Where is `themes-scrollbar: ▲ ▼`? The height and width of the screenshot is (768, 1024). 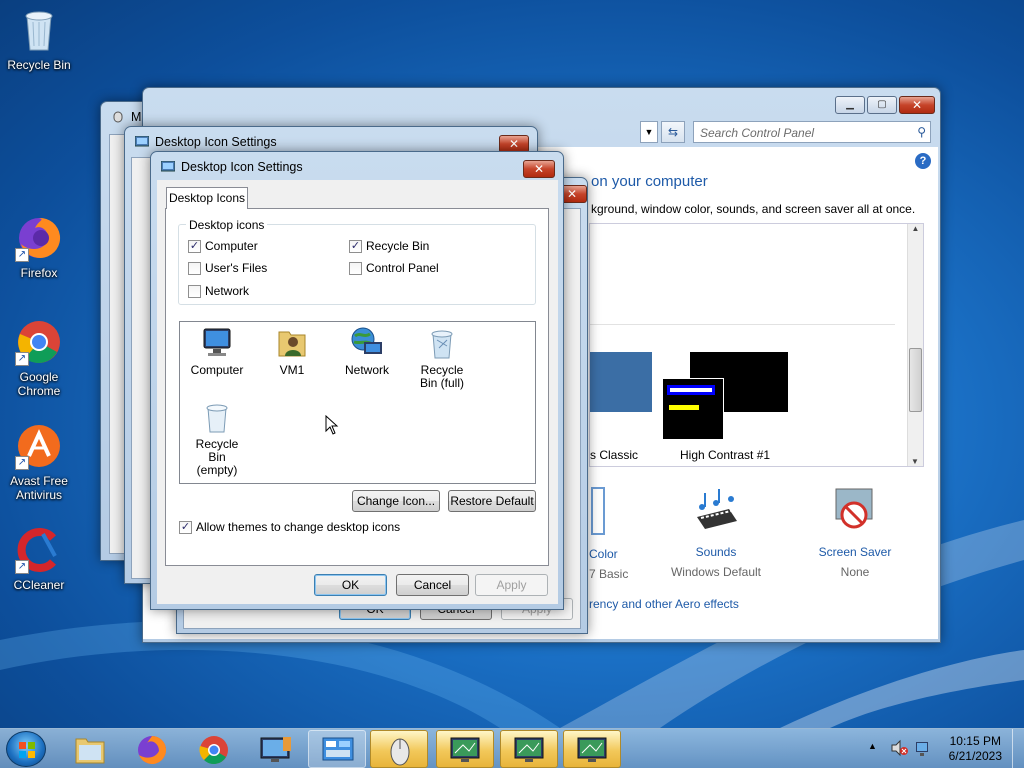
themes-scrollbar: ▲ ▼ is located at coordinates (915, 345).